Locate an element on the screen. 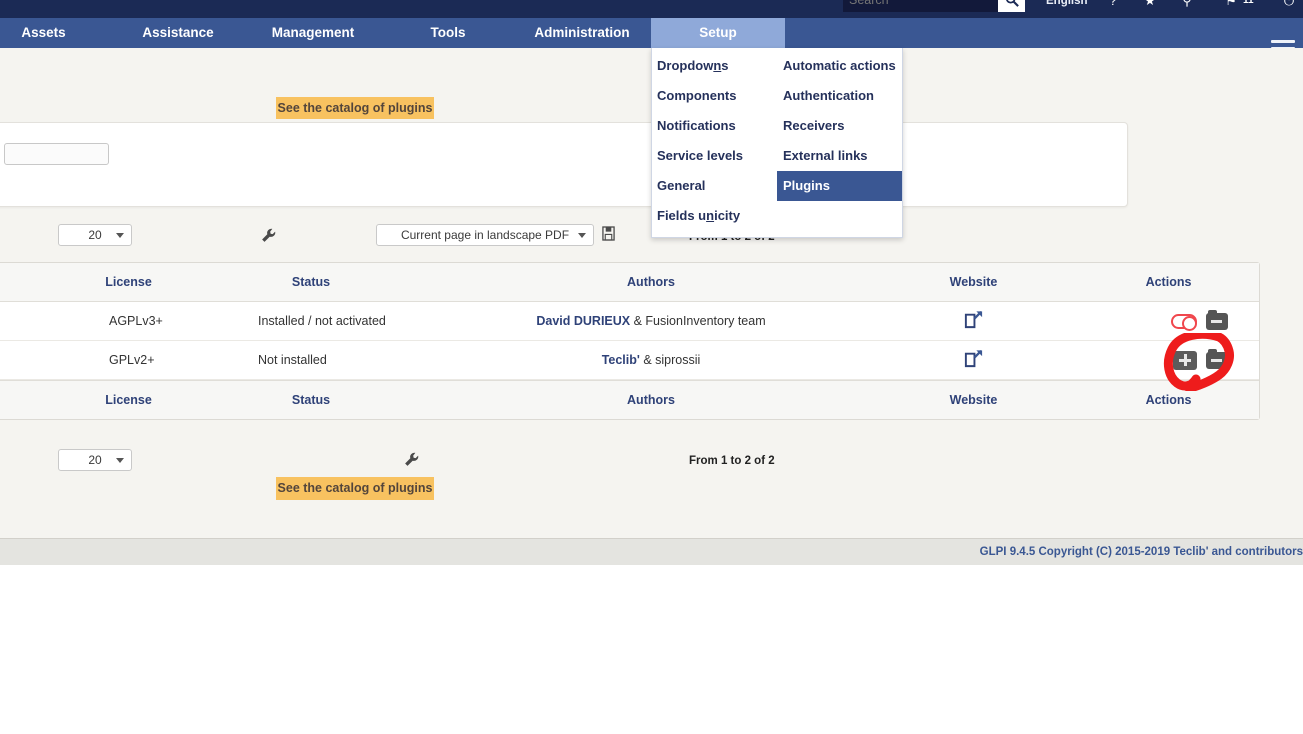 The width and height of the screenshot is (1303, 734). cell-authors: Teclib' & siprossii is located at coordinates (651, 360).